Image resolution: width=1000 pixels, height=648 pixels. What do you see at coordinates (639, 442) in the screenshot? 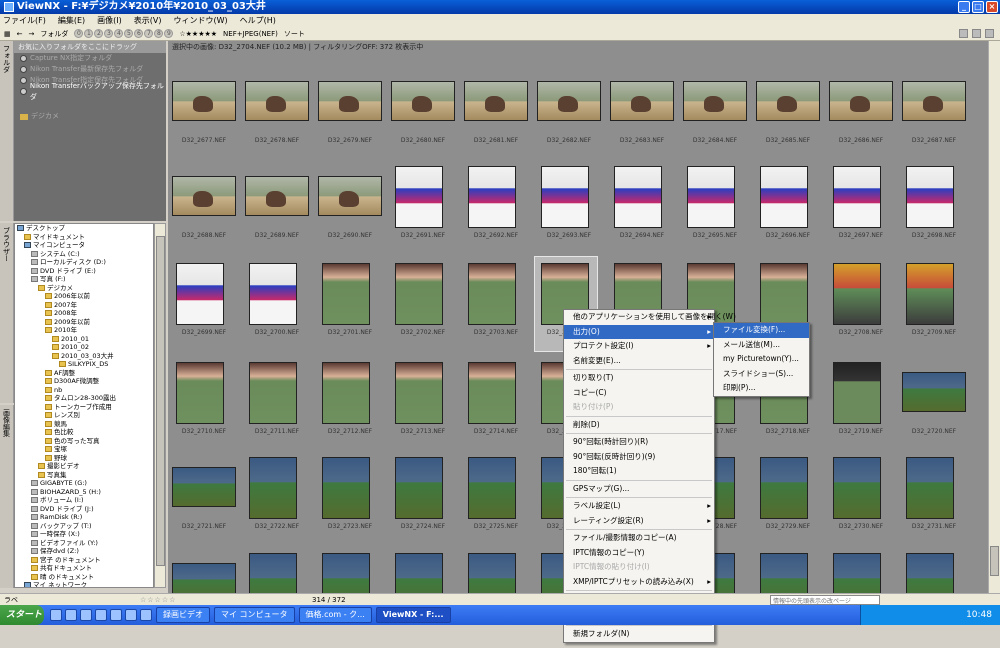
I see `context-menu-item: 90°回転(時計回り)(R)` at bounding box center [639, 442].